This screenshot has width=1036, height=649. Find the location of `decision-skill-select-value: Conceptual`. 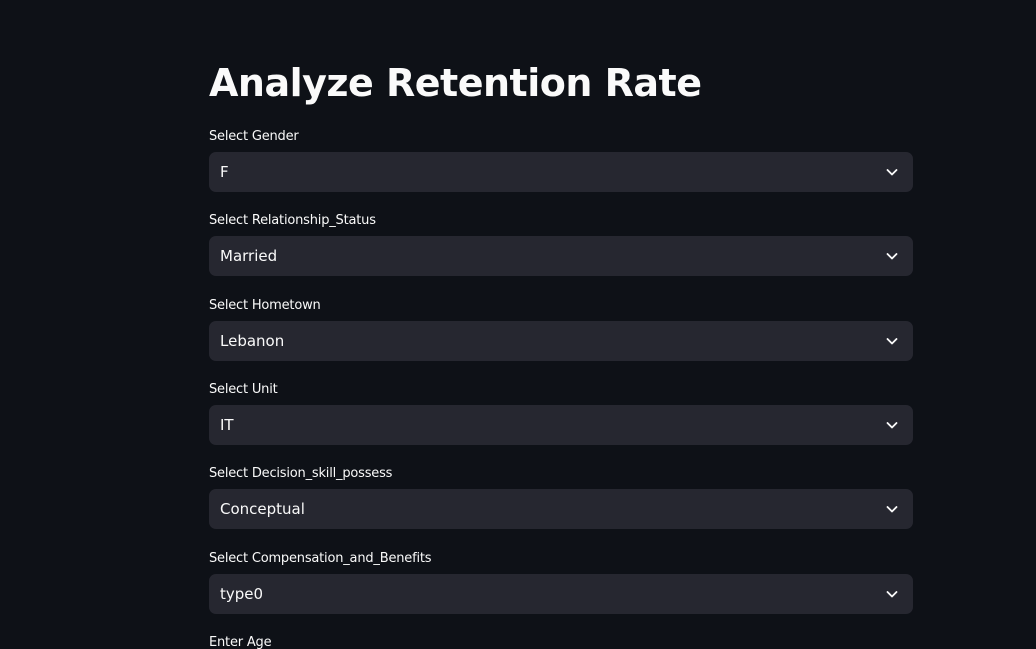

decision-skill-select-value: Conceptual is located at coordinates (262, 509).